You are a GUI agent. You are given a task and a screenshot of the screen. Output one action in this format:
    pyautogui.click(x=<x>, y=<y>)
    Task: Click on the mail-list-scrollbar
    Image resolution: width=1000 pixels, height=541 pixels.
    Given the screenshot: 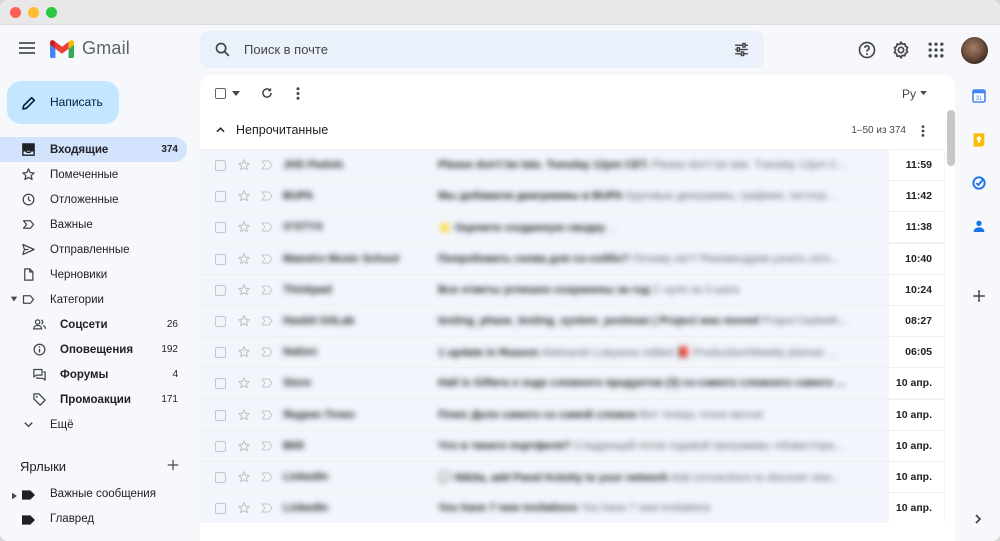 What is the action you would take?
    pyautogui.click(x=951, y=138)
    